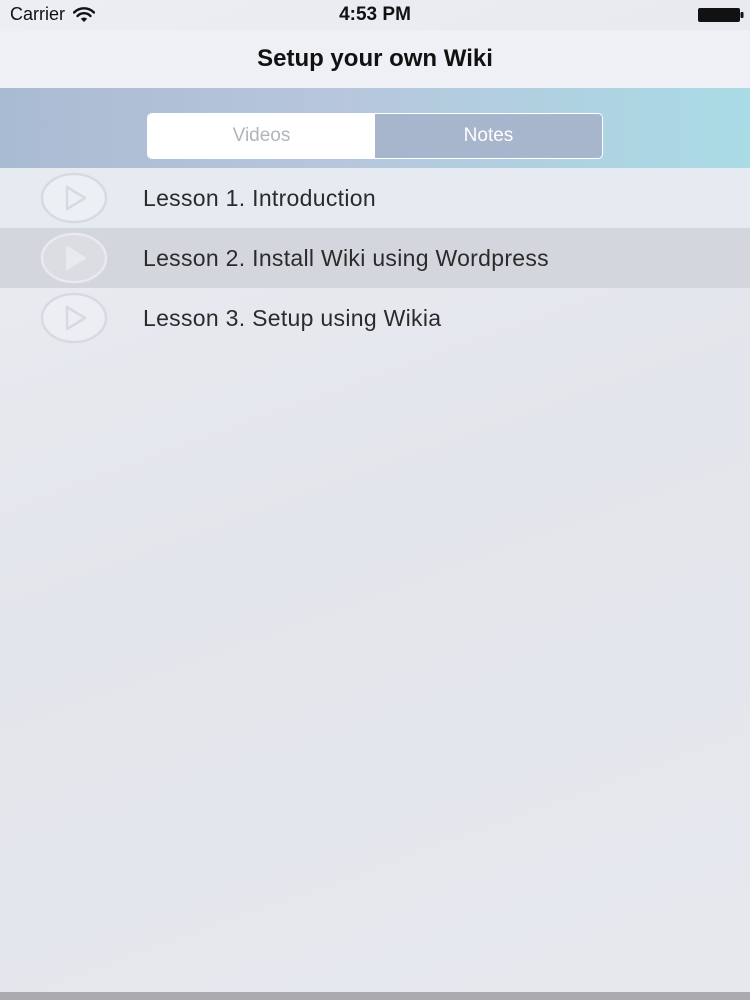 Image resolution: width=750 pixels, height=1000 pixels. What do you see at coordinates (488, 136) in the screenshot?
I see `tab-notes: Notes` at bounding box center [488, 136].